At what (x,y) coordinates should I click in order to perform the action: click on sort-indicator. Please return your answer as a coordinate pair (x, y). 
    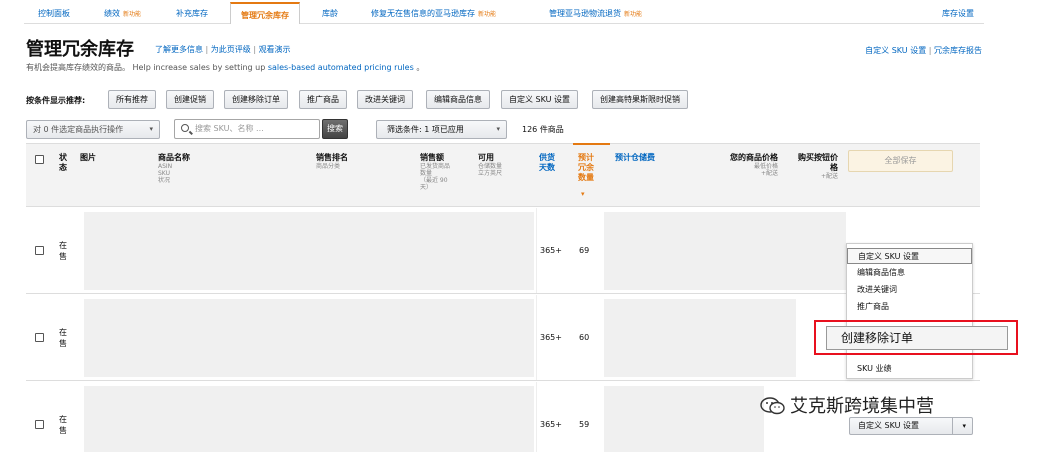
    Looking at the image, I should click on (591, 144).